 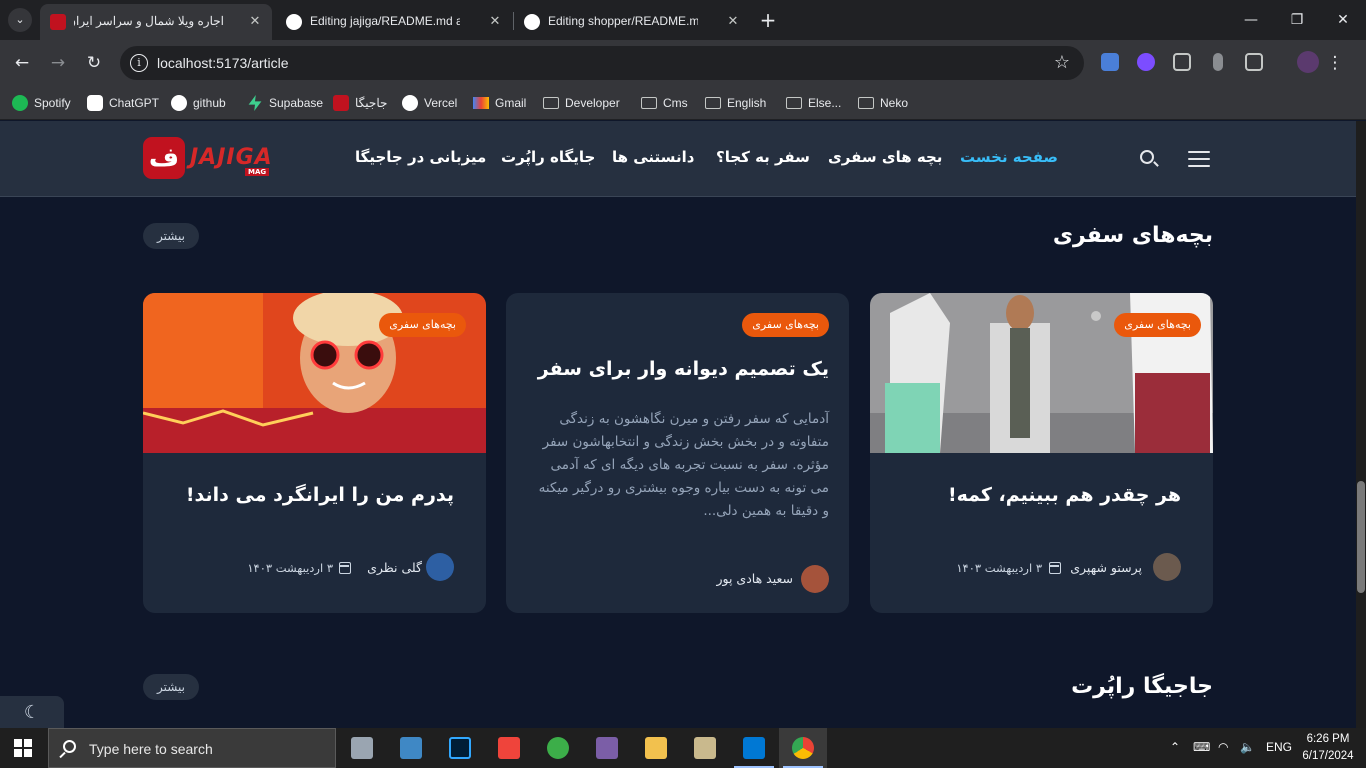 What do you see at coordinates (1247, 747) in the screenshot?
I see `volume-muted-icon: 🔈` at bounding box center [1247, 747].